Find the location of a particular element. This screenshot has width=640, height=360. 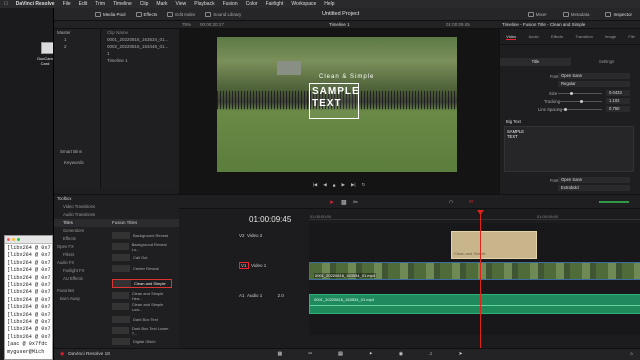

timeline-ruler: 01:00:00:00 01:00:08:00 is located at coordinates (474, 214).